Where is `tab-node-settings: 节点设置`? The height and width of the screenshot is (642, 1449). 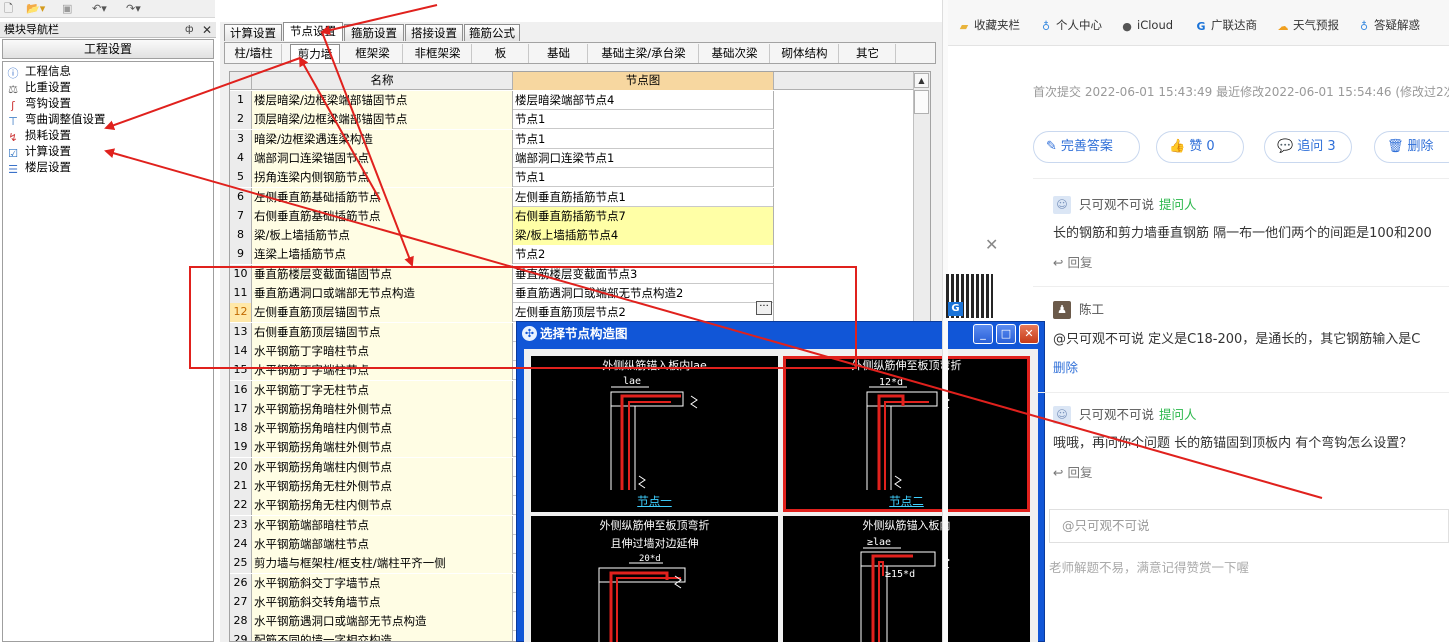 tab-node-settings: 节点设置 is located at coordinates (313, 31).